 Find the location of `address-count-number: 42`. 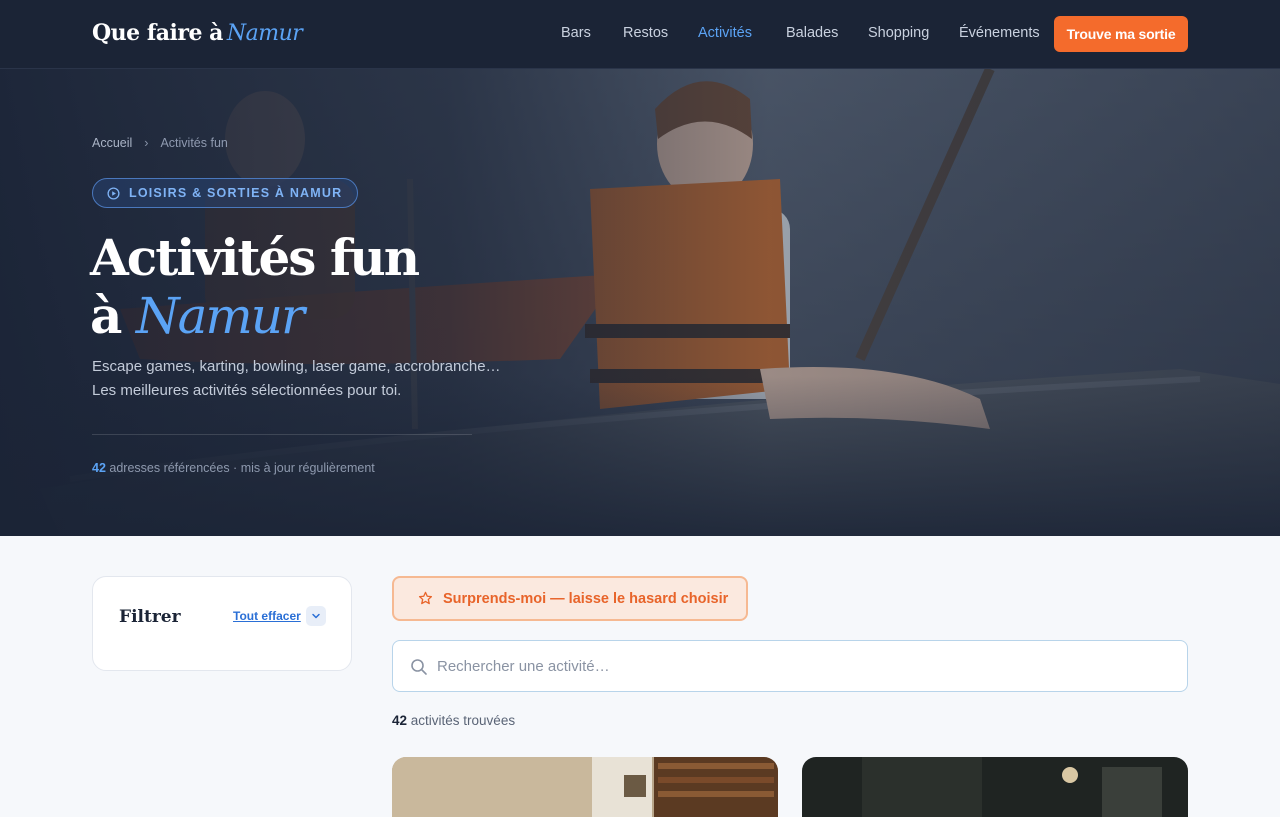

address-count-number: 42 is located at coordinates (99, 468).